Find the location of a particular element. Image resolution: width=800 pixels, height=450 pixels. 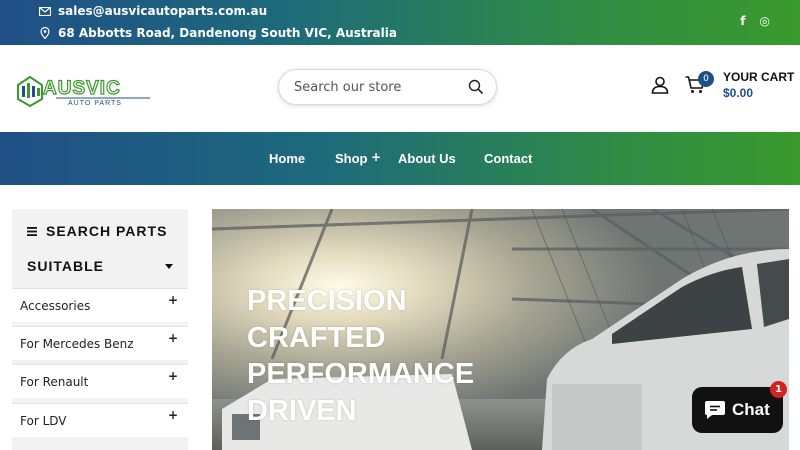

sidebar-title-text: SEARCH PARTS is located at coordinates (107, 231).